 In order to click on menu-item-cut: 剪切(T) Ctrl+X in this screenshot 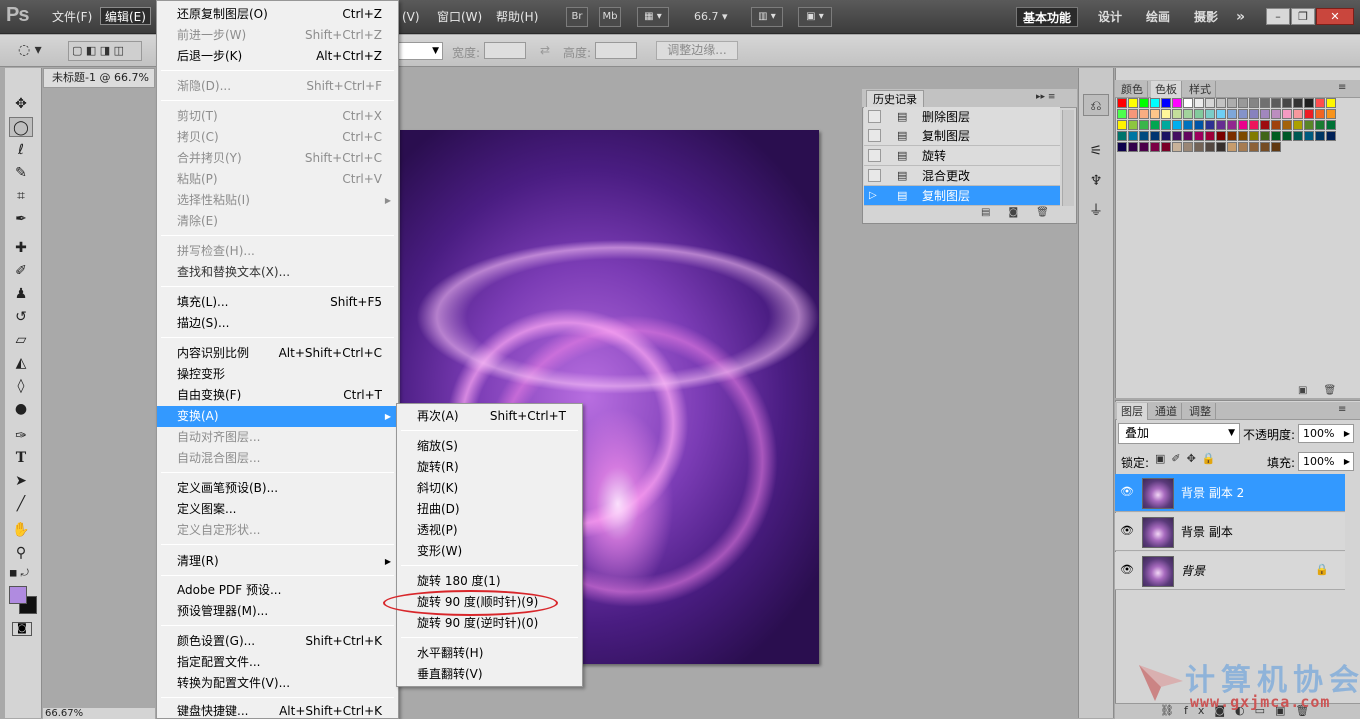, I will do `click(277, 116)`.